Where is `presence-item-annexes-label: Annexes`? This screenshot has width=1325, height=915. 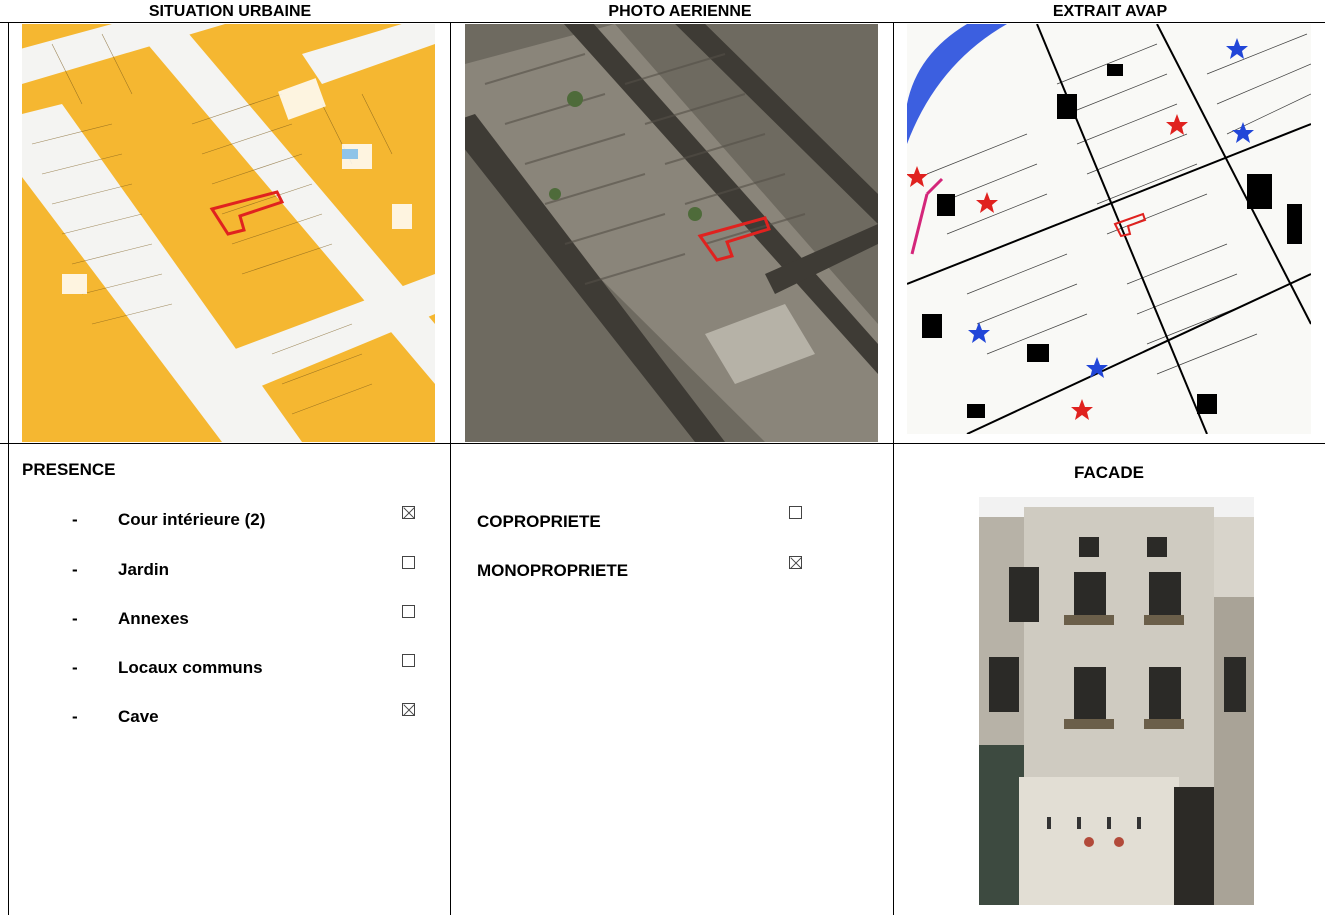 presence-item-annexes-label: Annexes is located at coordinates (153, 618).